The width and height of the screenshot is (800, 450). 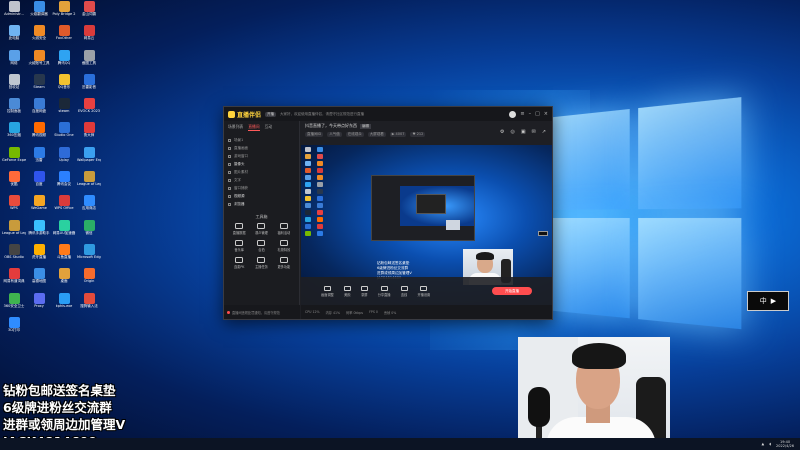 I want to click on desktop-icon: 360压缩, so click(x=14, y=133).